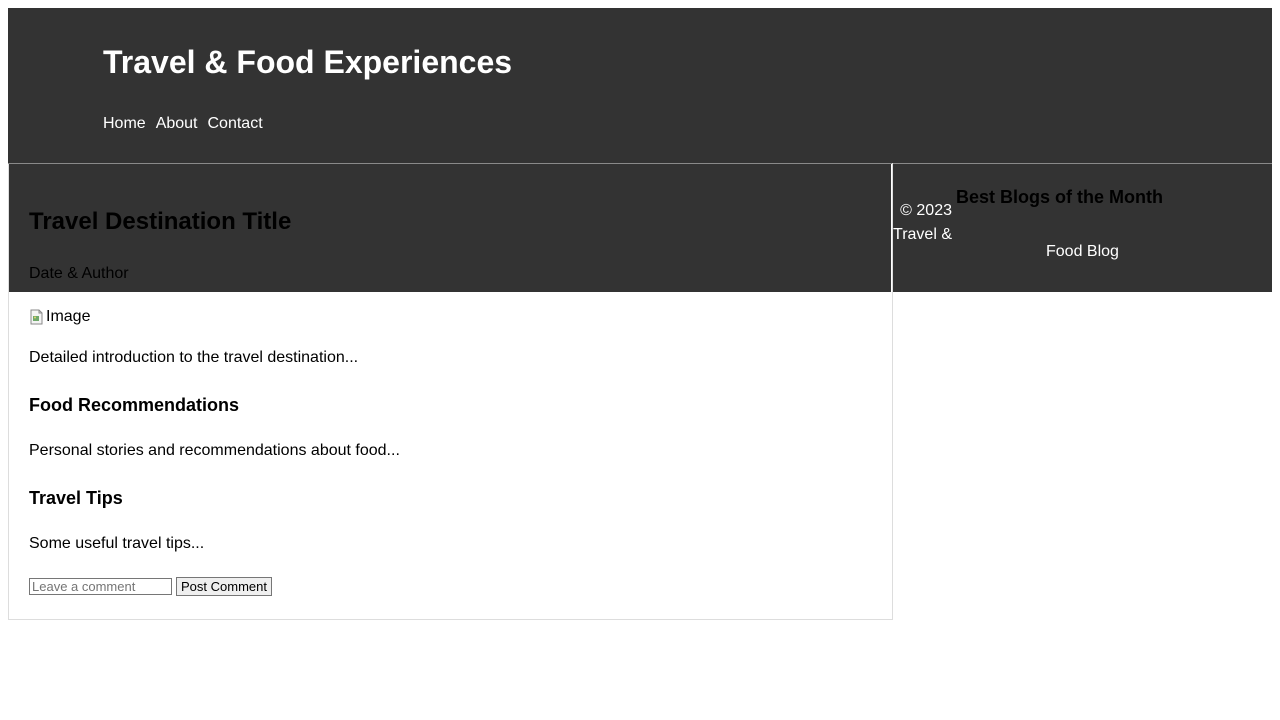 The height and width of the screenshot is (720, 1280). I want to click on article-header-overlay: Travel Destination Title Date & Author, so click(450, 227).